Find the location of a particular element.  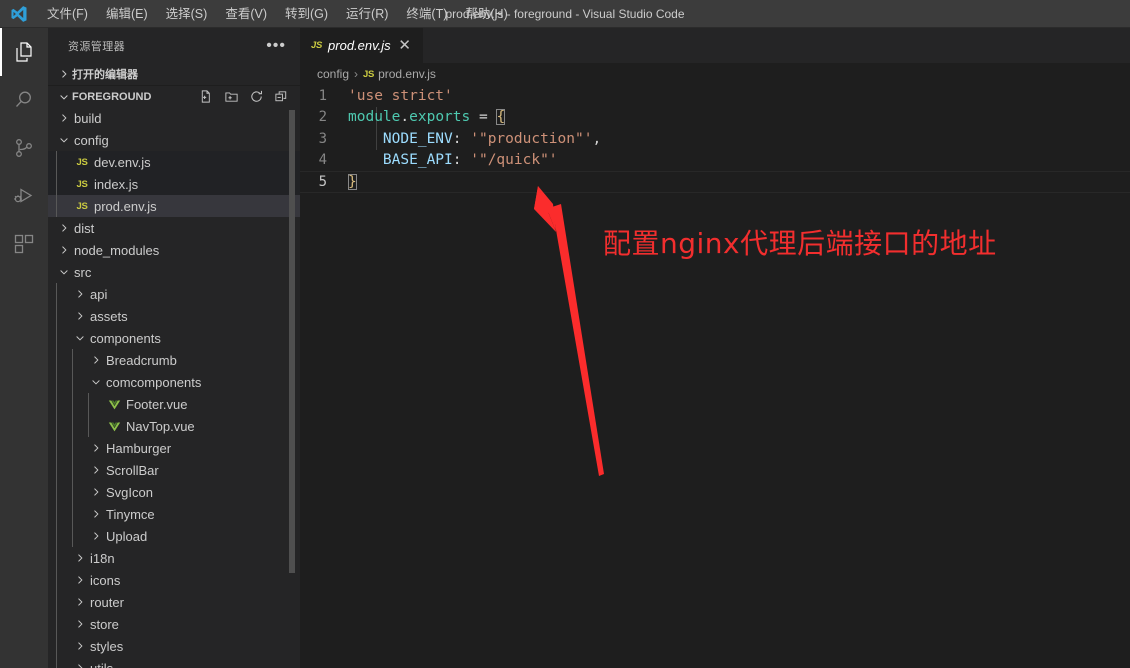

code-token: : is located at coordinates (461, 138).